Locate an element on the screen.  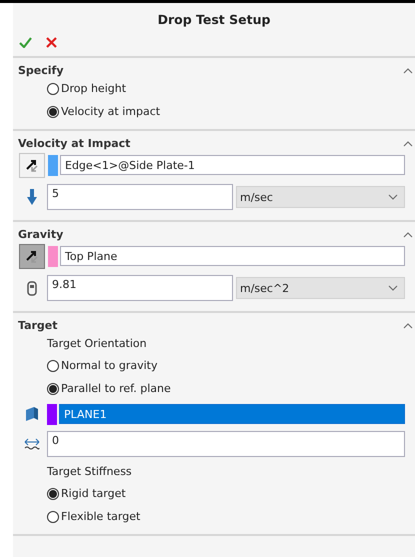
section-header: Gravity is located at coordinates (41, 234).